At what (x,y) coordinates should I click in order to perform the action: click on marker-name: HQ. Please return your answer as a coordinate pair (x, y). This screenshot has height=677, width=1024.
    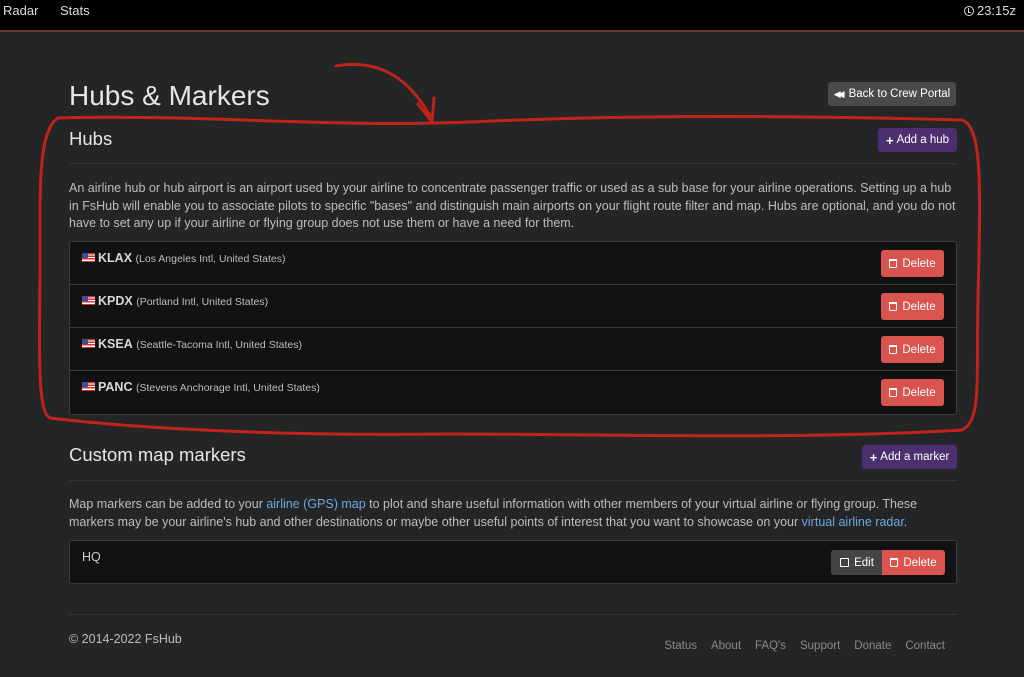
    Looking at the image, I should click on (91, 557).